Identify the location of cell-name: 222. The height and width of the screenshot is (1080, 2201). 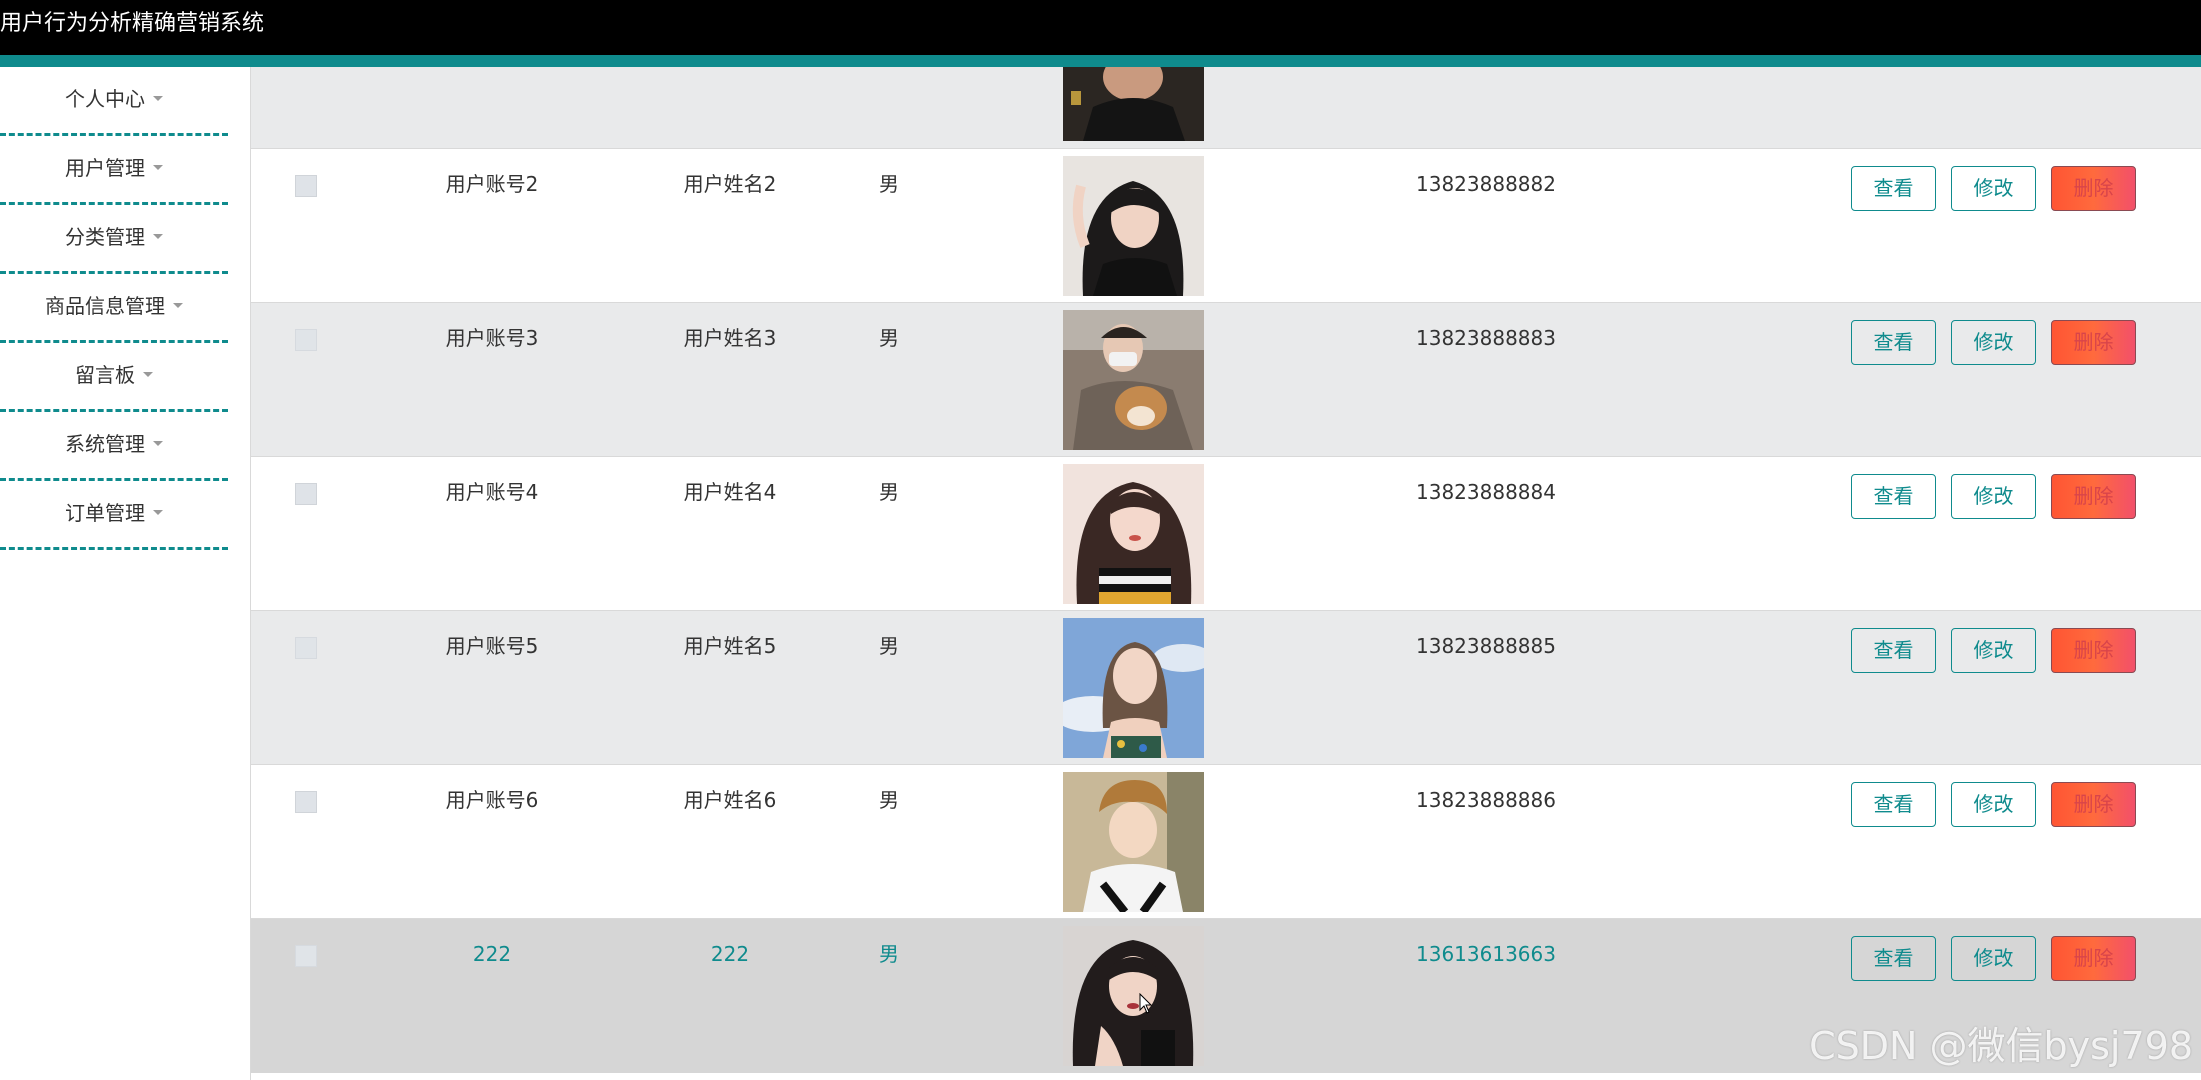
(730, 954).